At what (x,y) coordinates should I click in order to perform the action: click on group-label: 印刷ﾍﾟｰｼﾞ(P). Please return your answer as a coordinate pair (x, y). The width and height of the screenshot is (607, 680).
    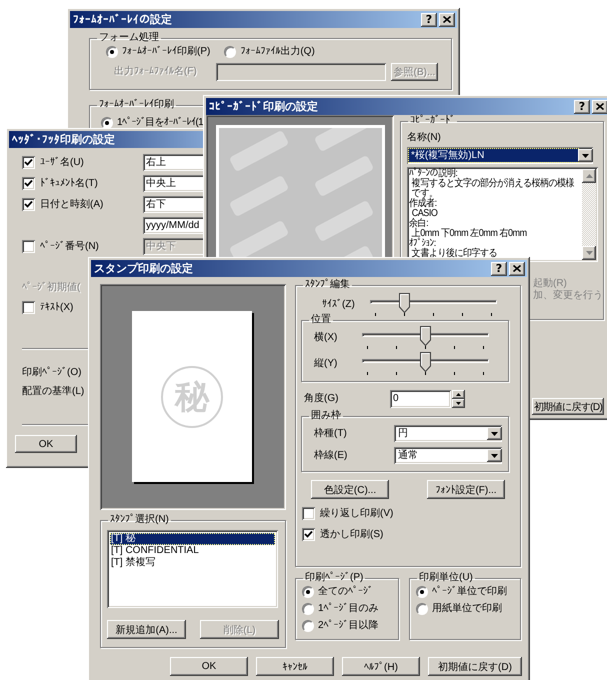
    Looking at the image, I should click on (334, 578).